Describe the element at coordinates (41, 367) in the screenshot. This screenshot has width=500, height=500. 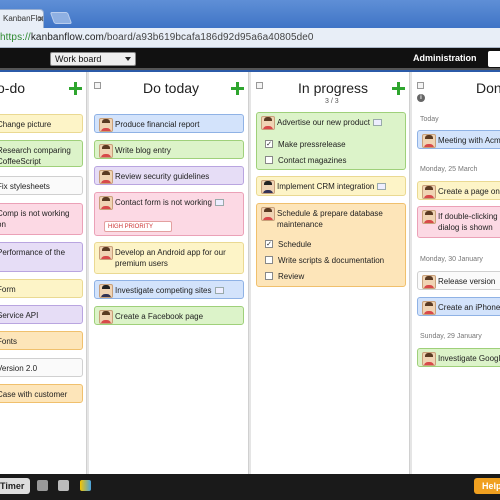
I see `task-card: Version 2.0` at that location.